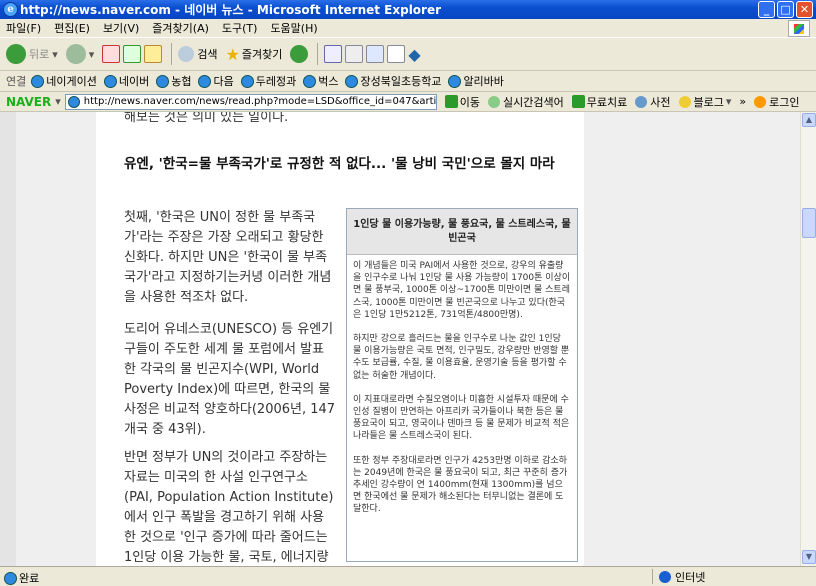 The width and height of the screenshot is (816, 586). What do you see at coordinates (809, 557) in the screenshot?
I see `scroll-down-button: ▼` at bounding box center [809, 557].